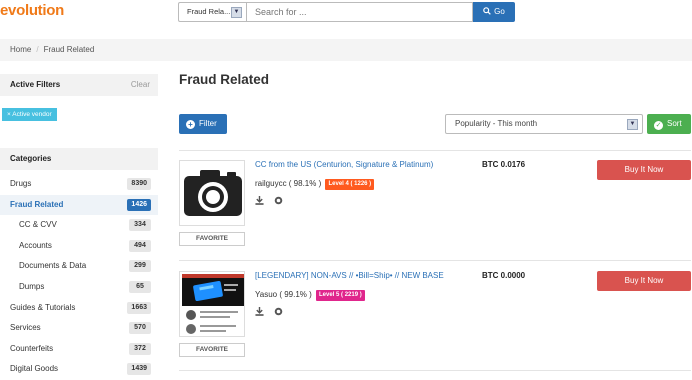  I want to click on seller-name: railguycc ( 98.1% ), so click(288, 183).